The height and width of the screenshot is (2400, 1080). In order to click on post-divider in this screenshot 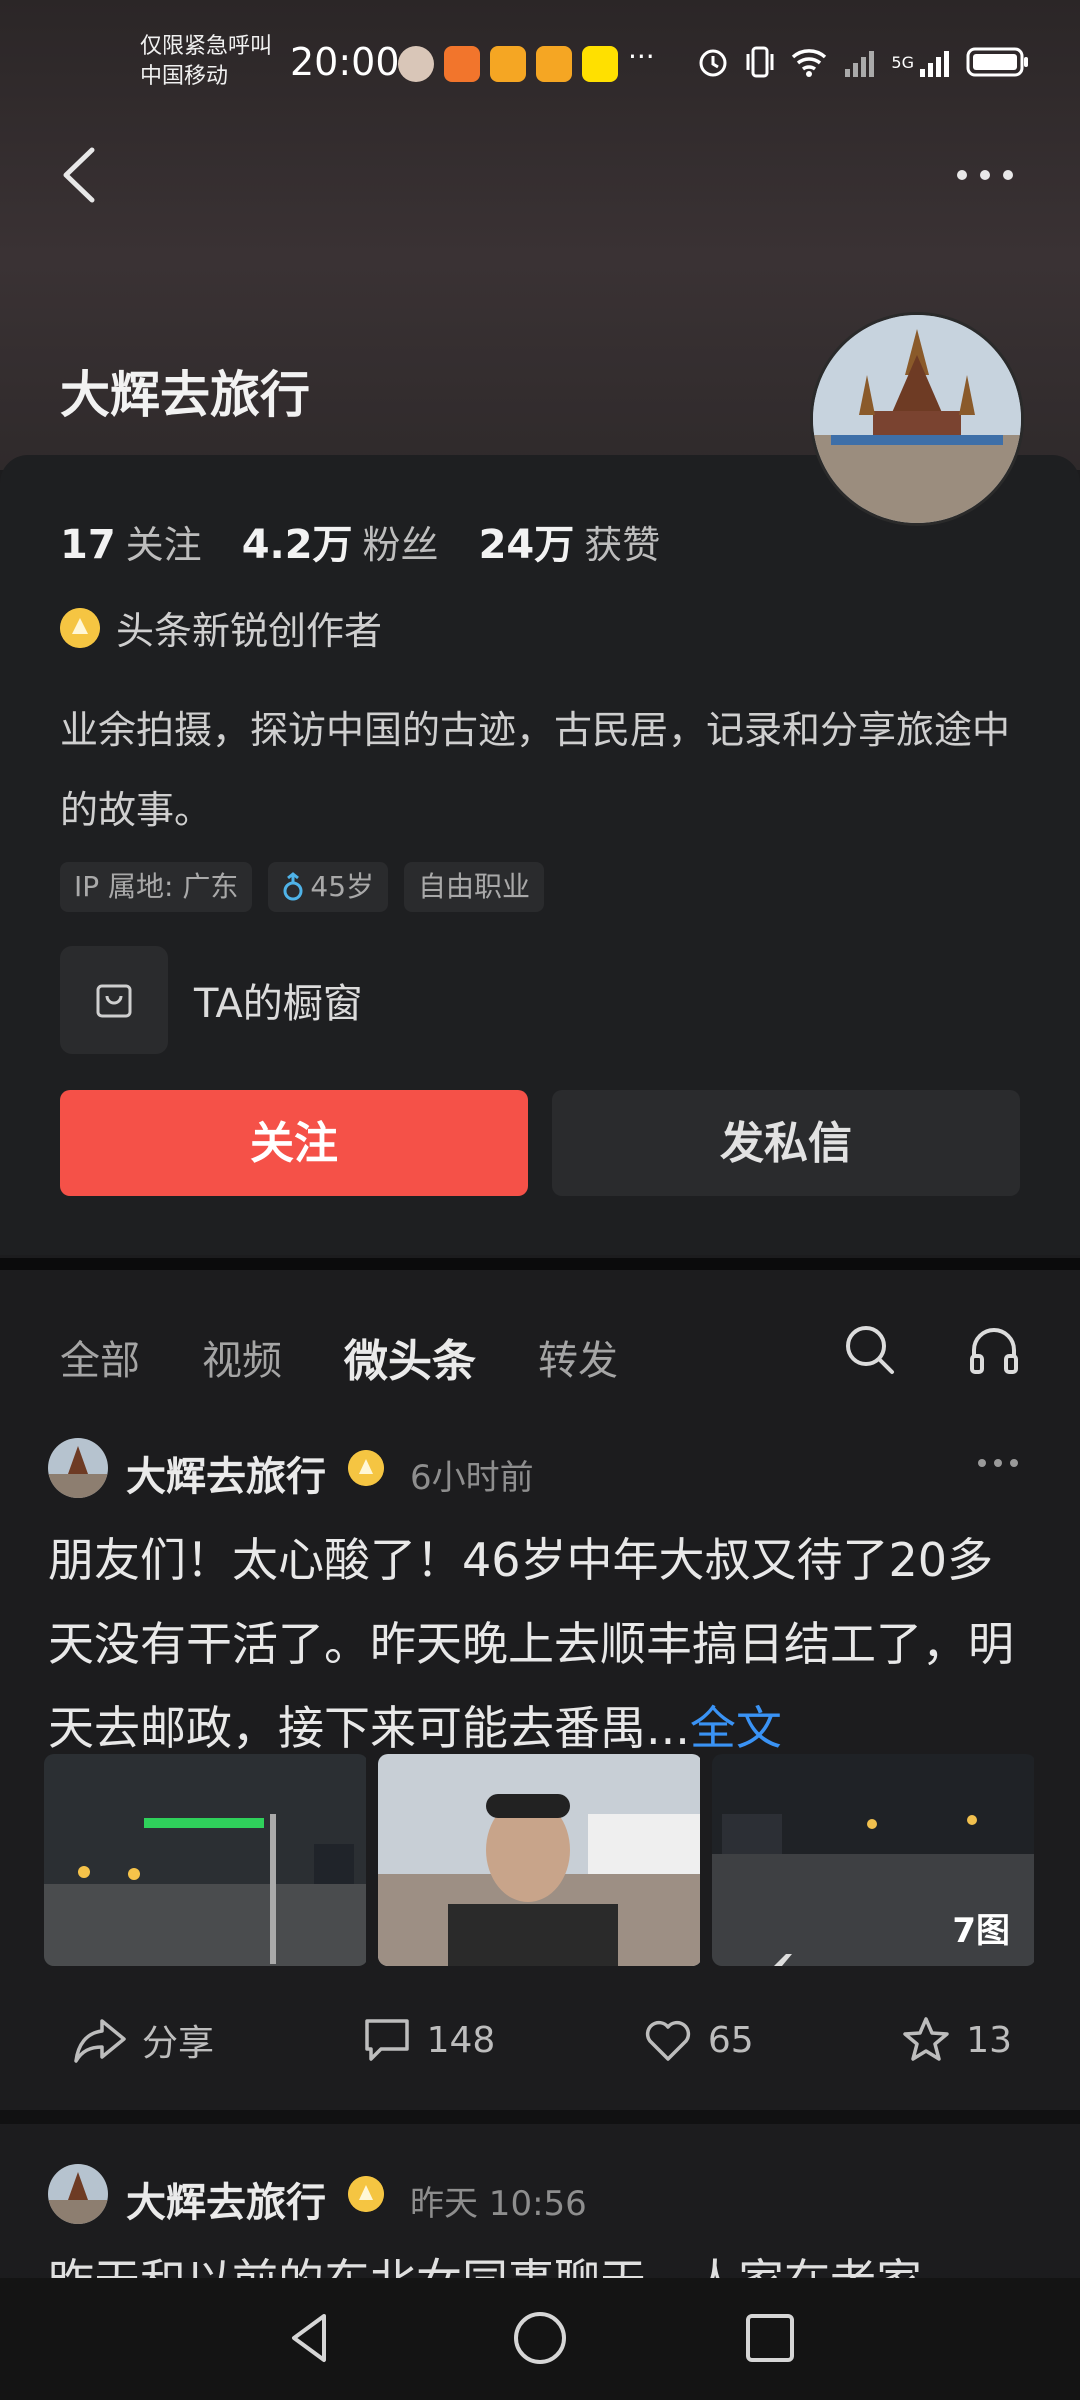, I will do `click(540, 2117)`.